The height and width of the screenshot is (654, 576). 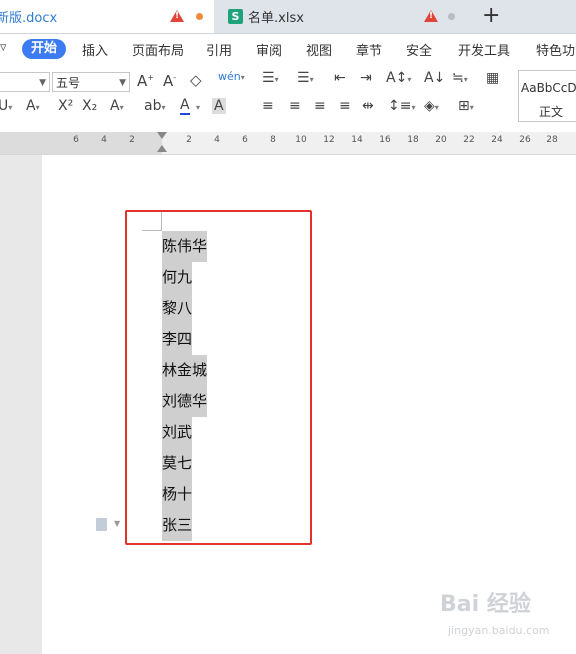 I want to click on document-left-gutter, so click(x=21, y=404).